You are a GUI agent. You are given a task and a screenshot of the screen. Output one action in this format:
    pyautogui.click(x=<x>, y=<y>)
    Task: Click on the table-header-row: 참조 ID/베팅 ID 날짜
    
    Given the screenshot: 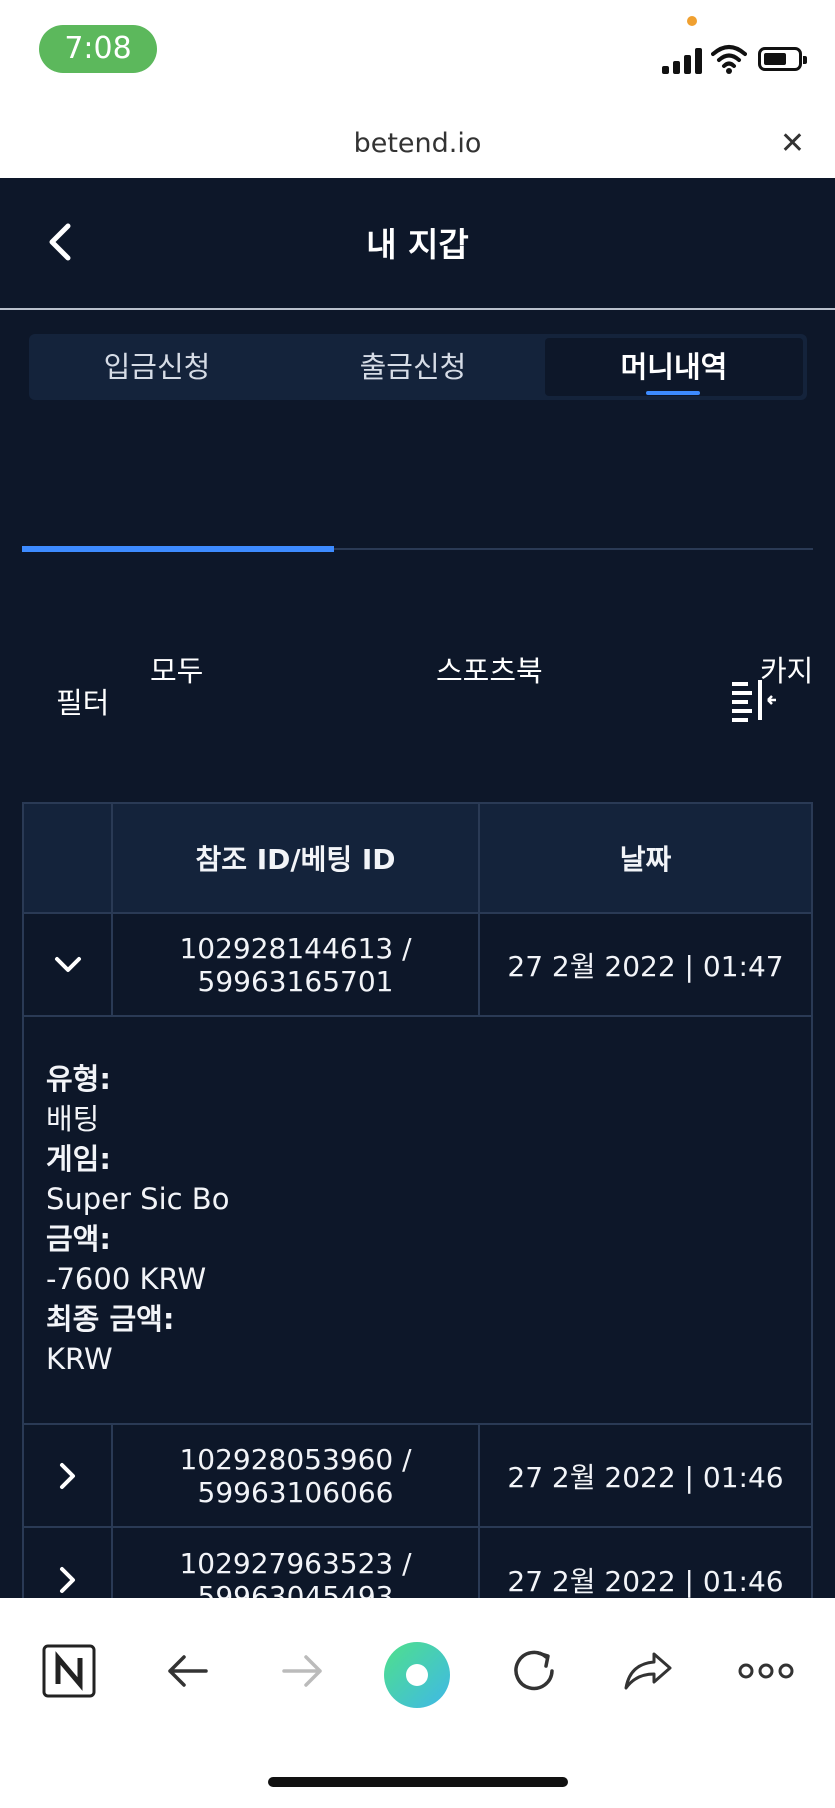 What is the action you would take?
    pyautogui.click(x=417, y=859)
    